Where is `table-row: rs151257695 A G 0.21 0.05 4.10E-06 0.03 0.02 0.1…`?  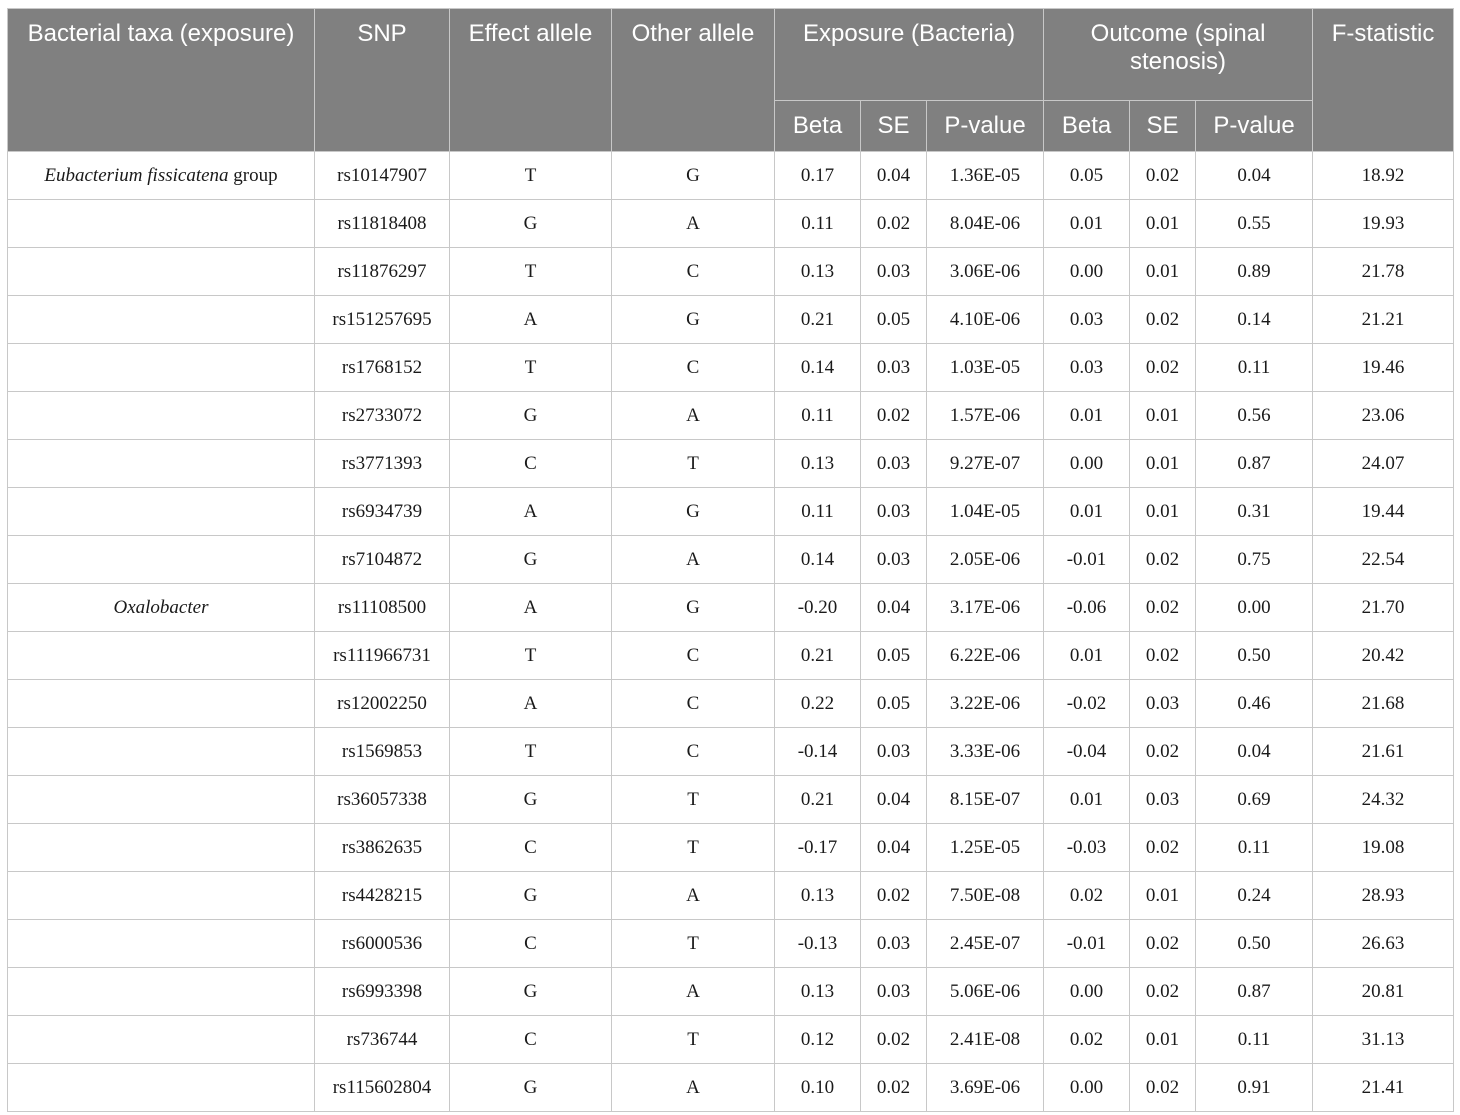
table-row: rs151257695 A G 0.21 0.05 4.10E-06 0.03 0.02 0.1… is located at coordinates (731, 319).